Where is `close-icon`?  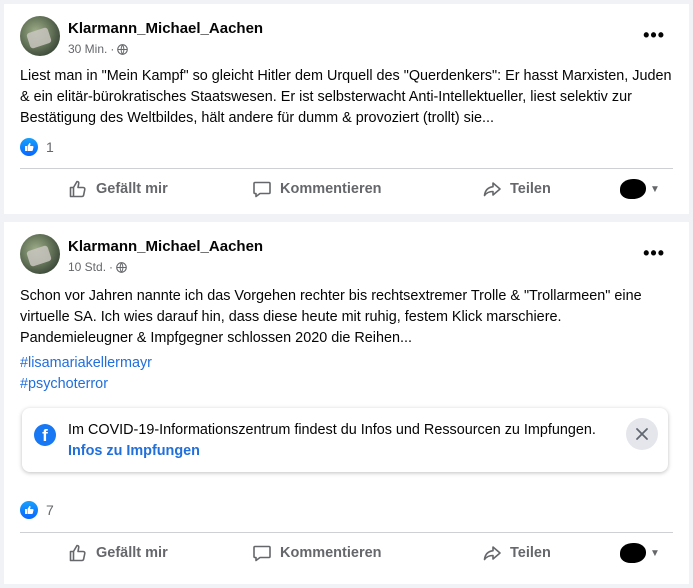 close-icon is located at coordinates (642, 434).